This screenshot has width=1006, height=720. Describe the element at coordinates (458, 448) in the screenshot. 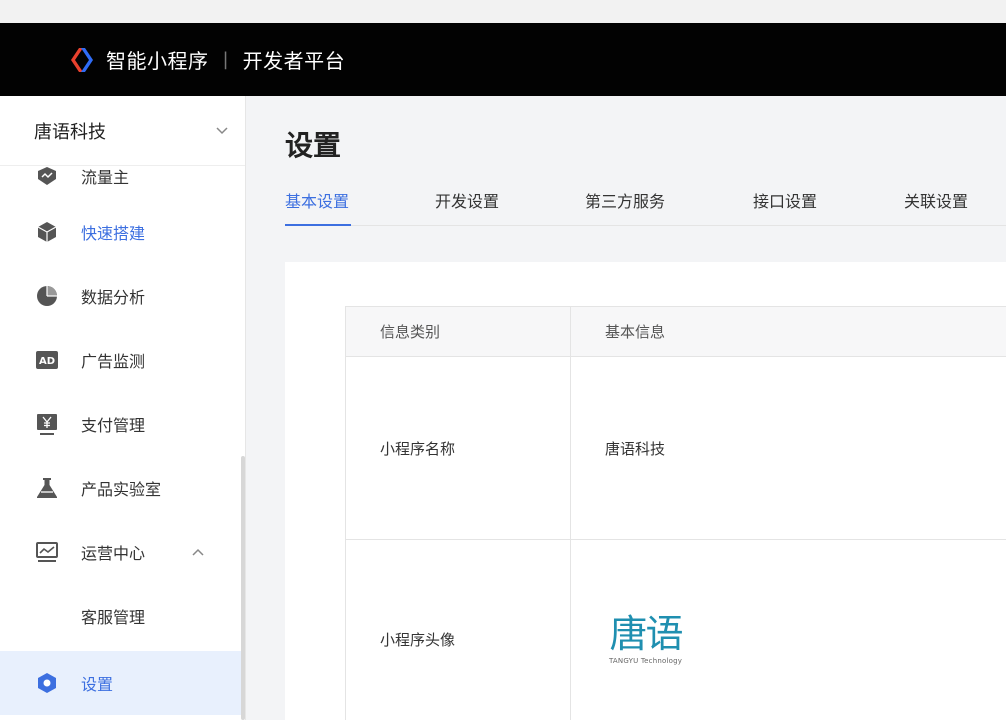

I see `row-label-name: 小程序名称` at that location.